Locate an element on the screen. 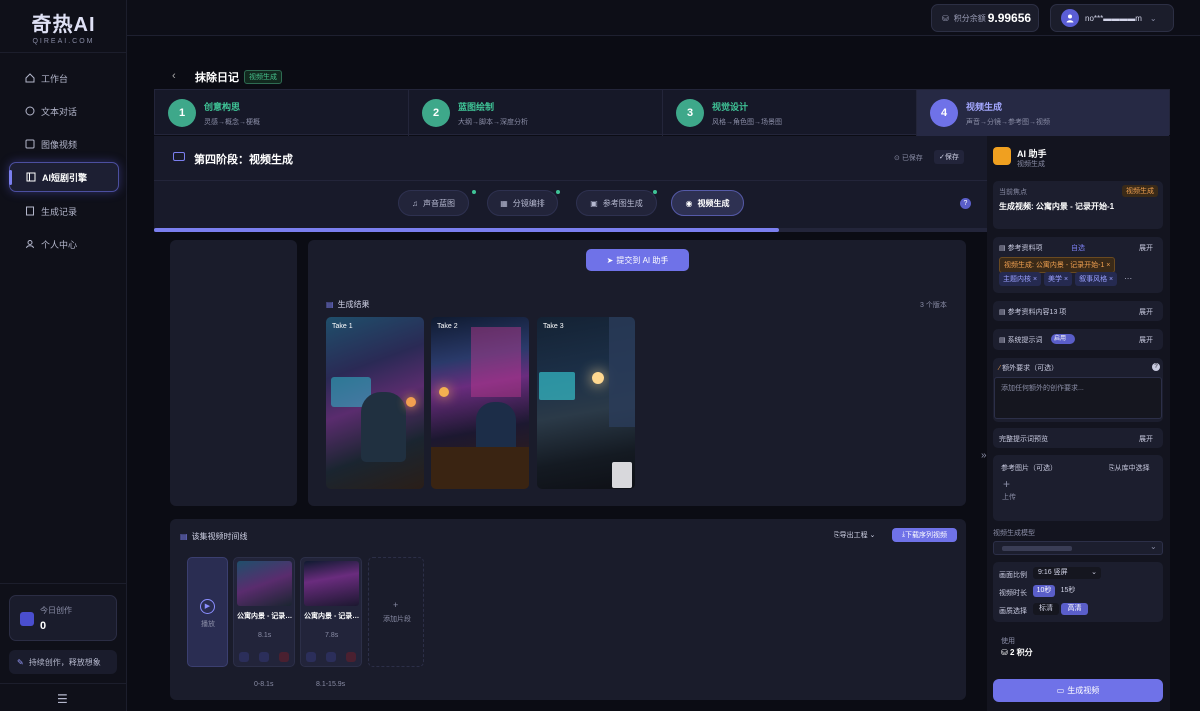 The height and width of the screenshot is (711, 1200). user-name: no***▬▬▬▬m is located at coordinates (1113, 18).